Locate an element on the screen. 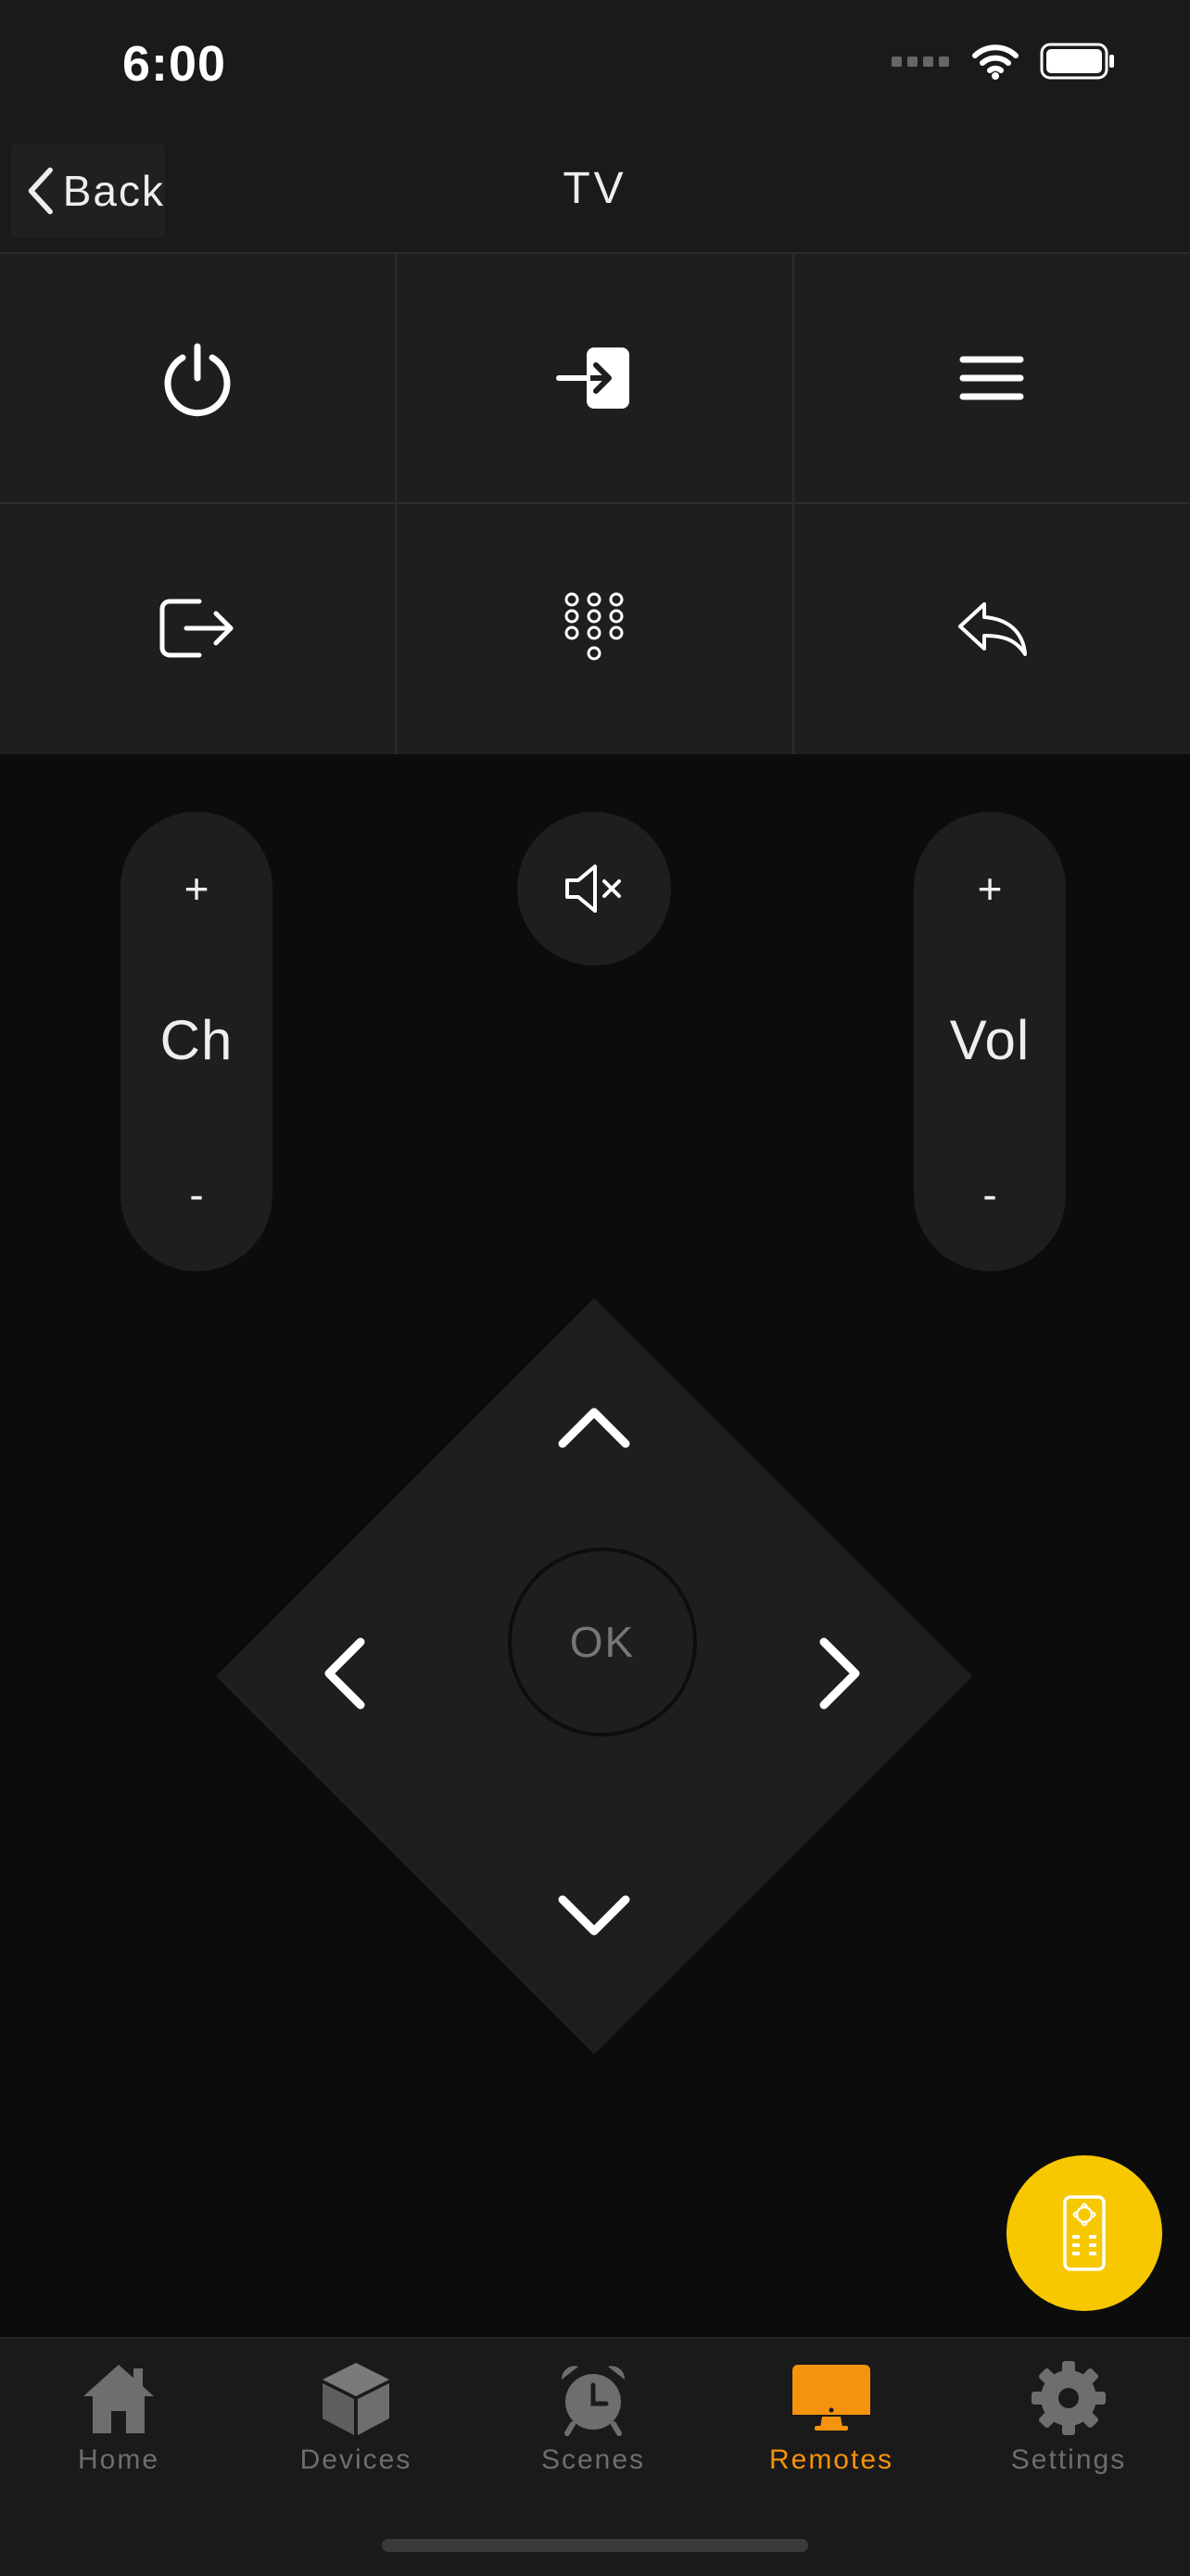 This screenshot has height=2576, width=1190. power-icon is located at coordinates (197, 380).